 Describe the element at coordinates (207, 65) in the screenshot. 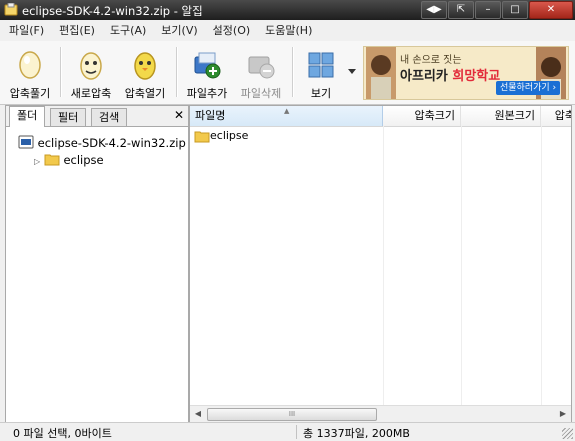

I see `add-file-icon` at that location.